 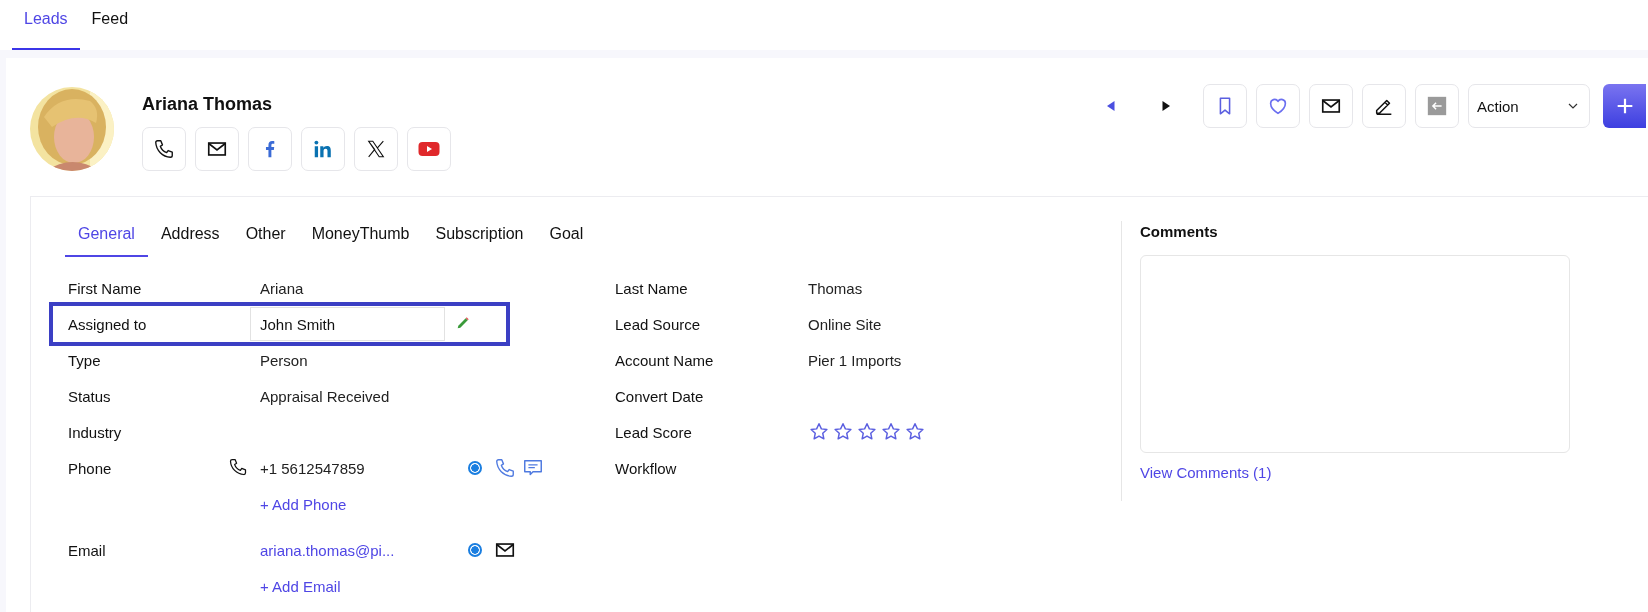 What do you see at coordinates (566, 241) in the screenshot?
I see `tab: Goal` at bounding box center [566, 241].